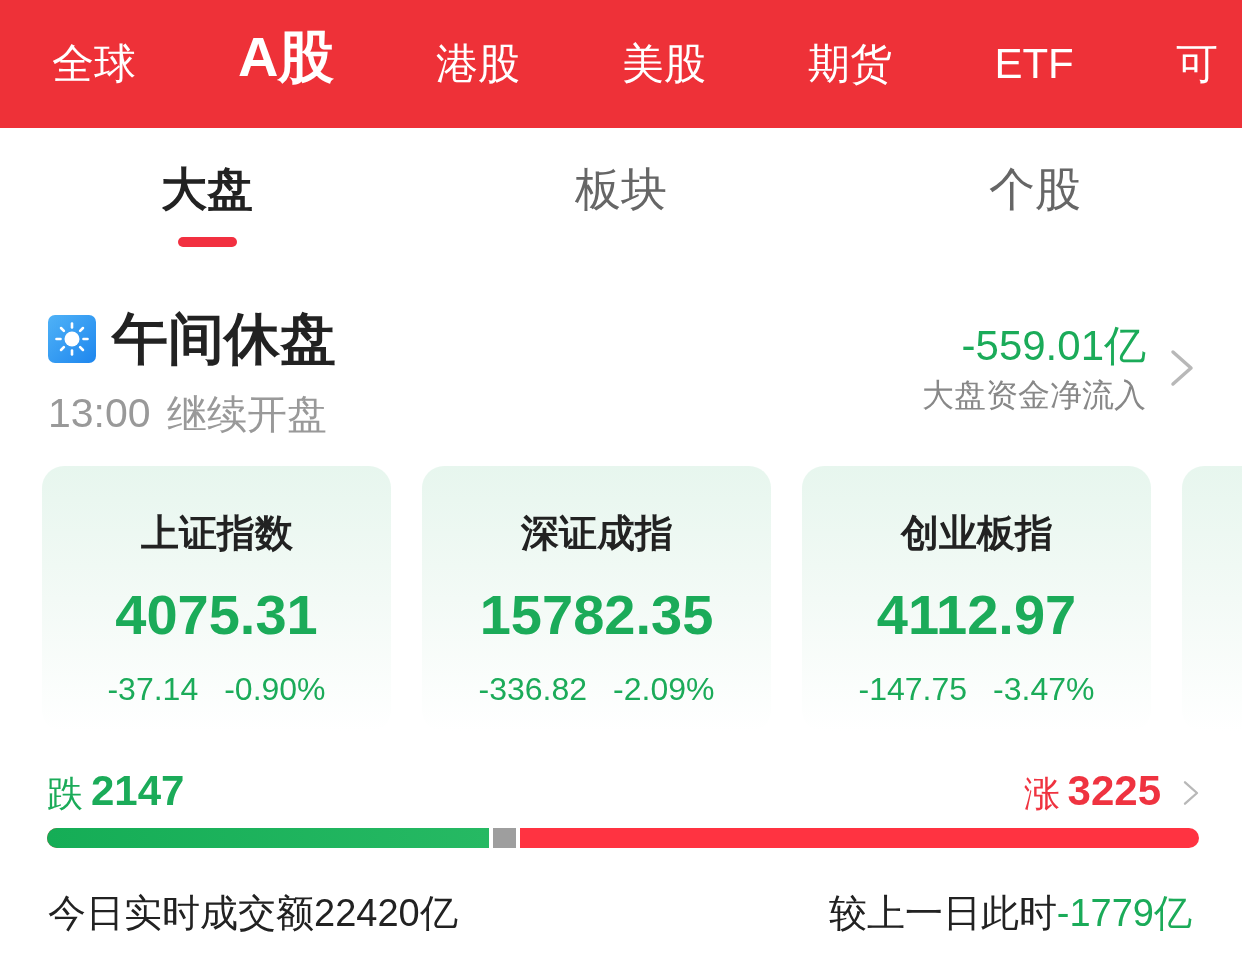  I want to click on advance-label: 涨, so click(1041, 794).